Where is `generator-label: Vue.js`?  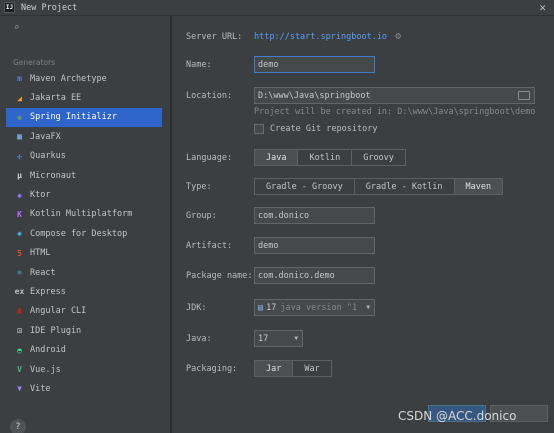 generator-label: Vue.js is located at coordinates (45, 369).